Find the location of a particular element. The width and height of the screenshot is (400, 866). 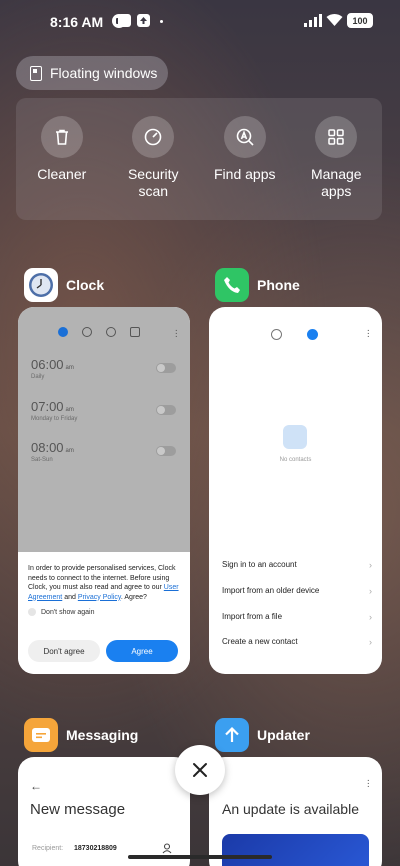

messaging-app-header: Messaging is located at coordinates (81, 735).